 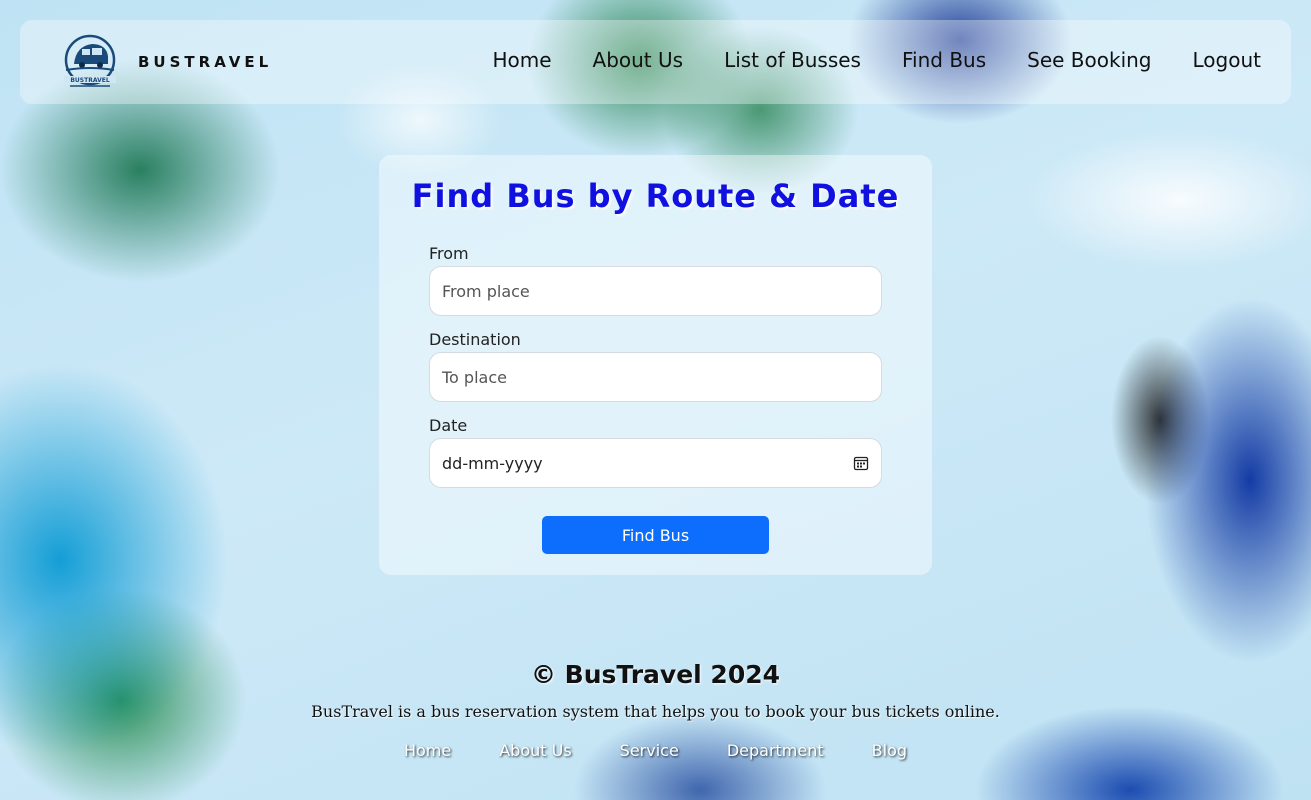 What do you see at coordinates (655, 463) in the screenshot?
I see `date-input: dd-mm-yyyy` at bounding box center [655, 463].